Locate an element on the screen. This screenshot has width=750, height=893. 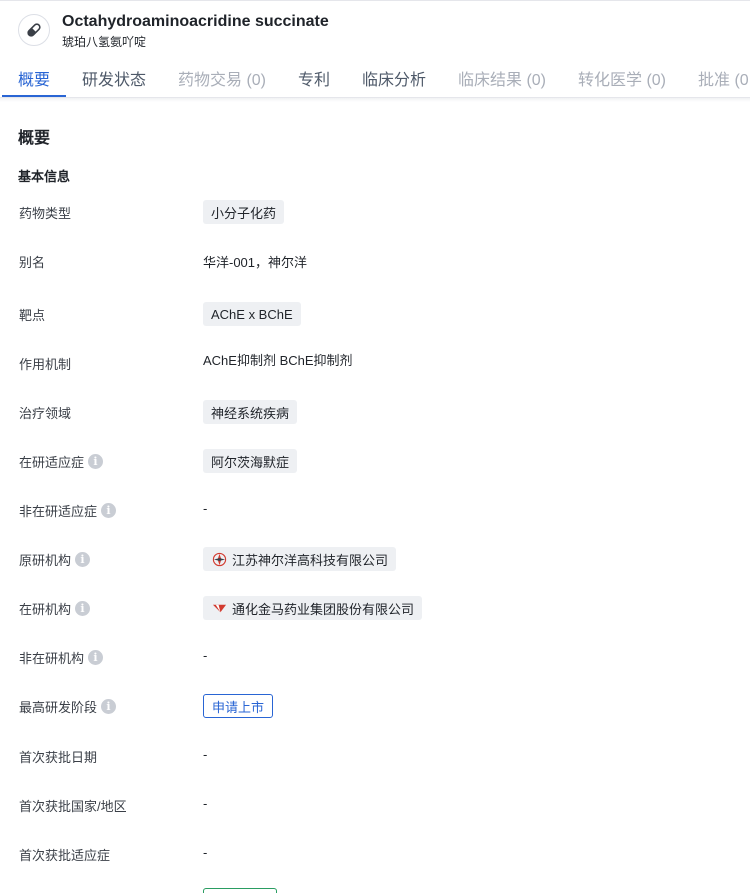
row-label-text: 在研适应症 is located at coordinates (52, 462).